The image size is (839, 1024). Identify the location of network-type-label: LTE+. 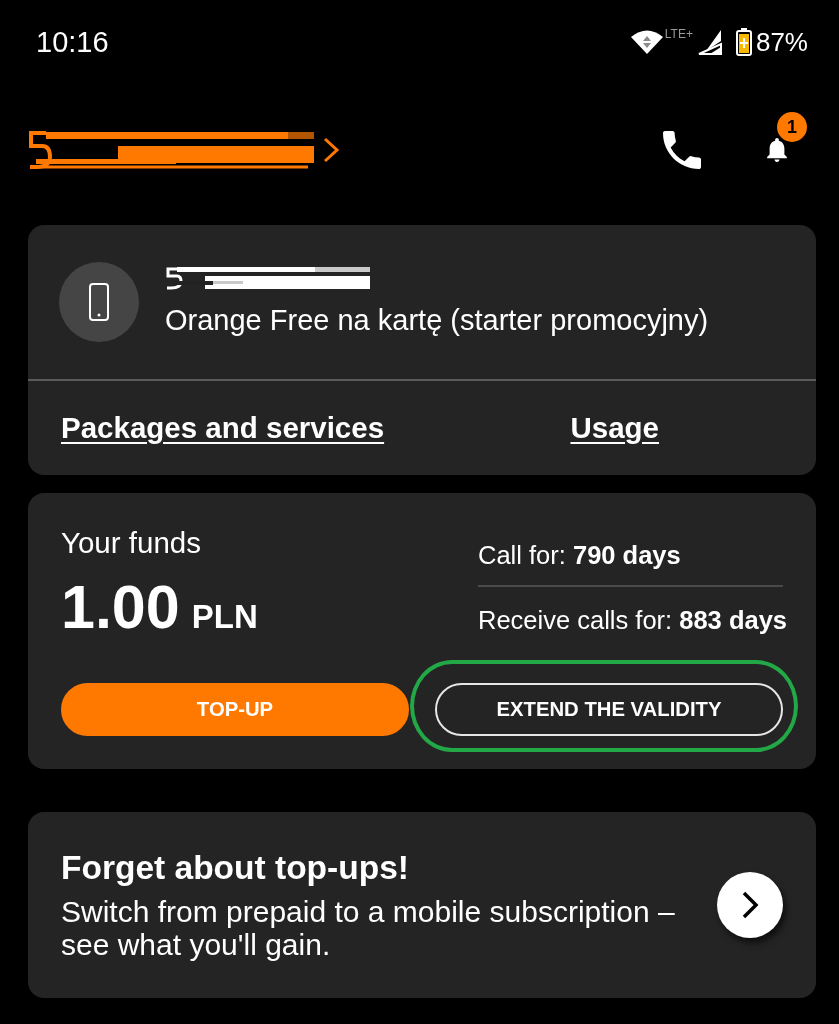
(678, 34).